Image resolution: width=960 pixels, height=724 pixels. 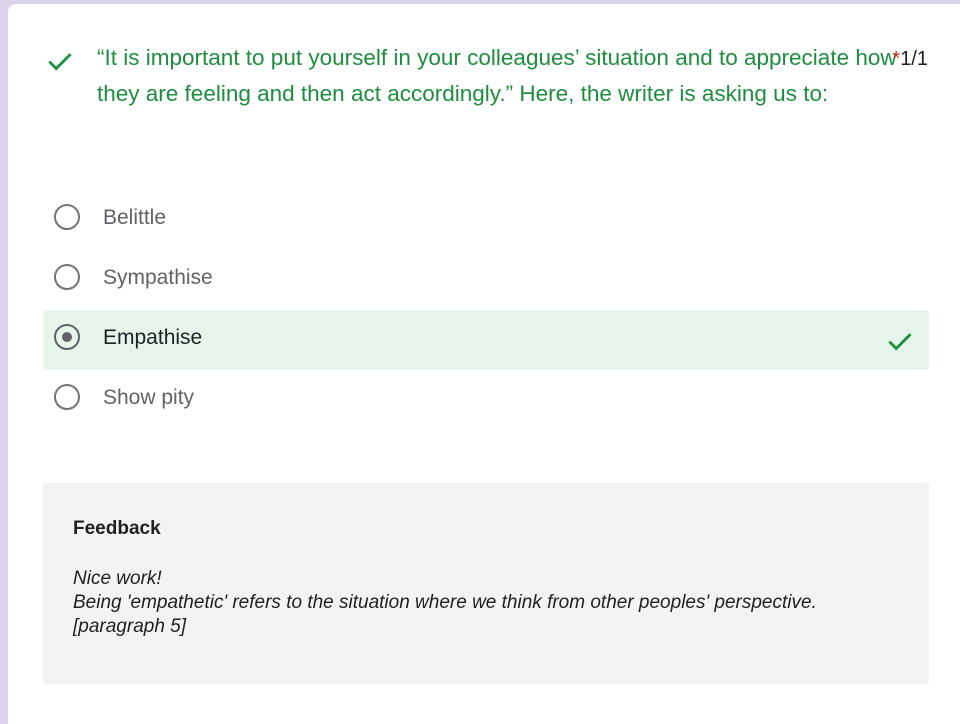 I want to click on option-empathise: Empathise, so click(x=486, y=340).